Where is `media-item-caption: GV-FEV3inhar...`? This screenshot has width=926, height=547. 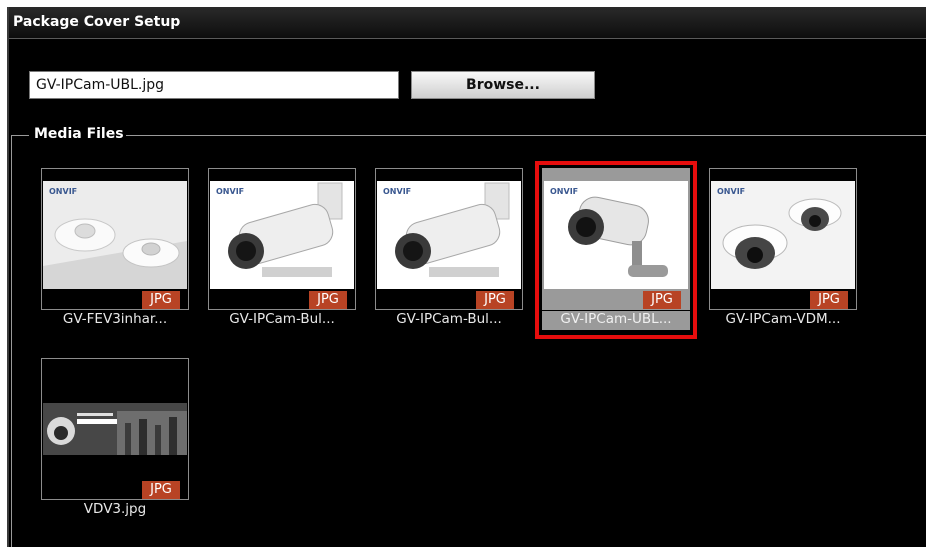
media-item-caption: GV-FEV3inhar... is located at coordinates (115, 319).